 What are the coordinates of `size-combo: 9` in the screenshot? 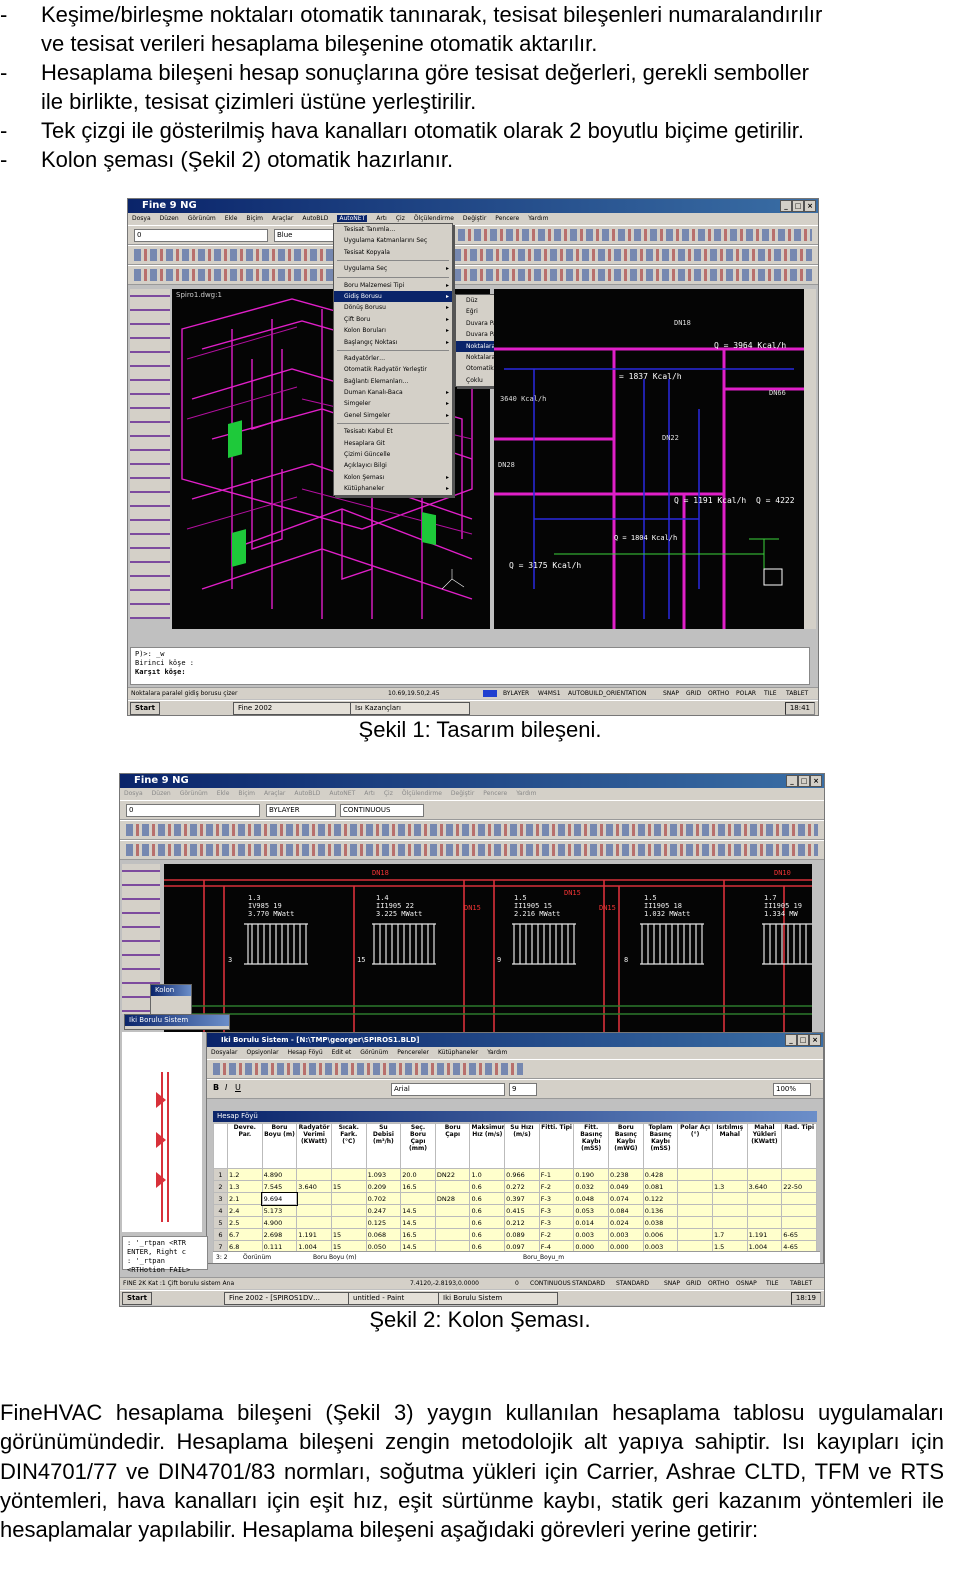 It's located at (523, 1089).